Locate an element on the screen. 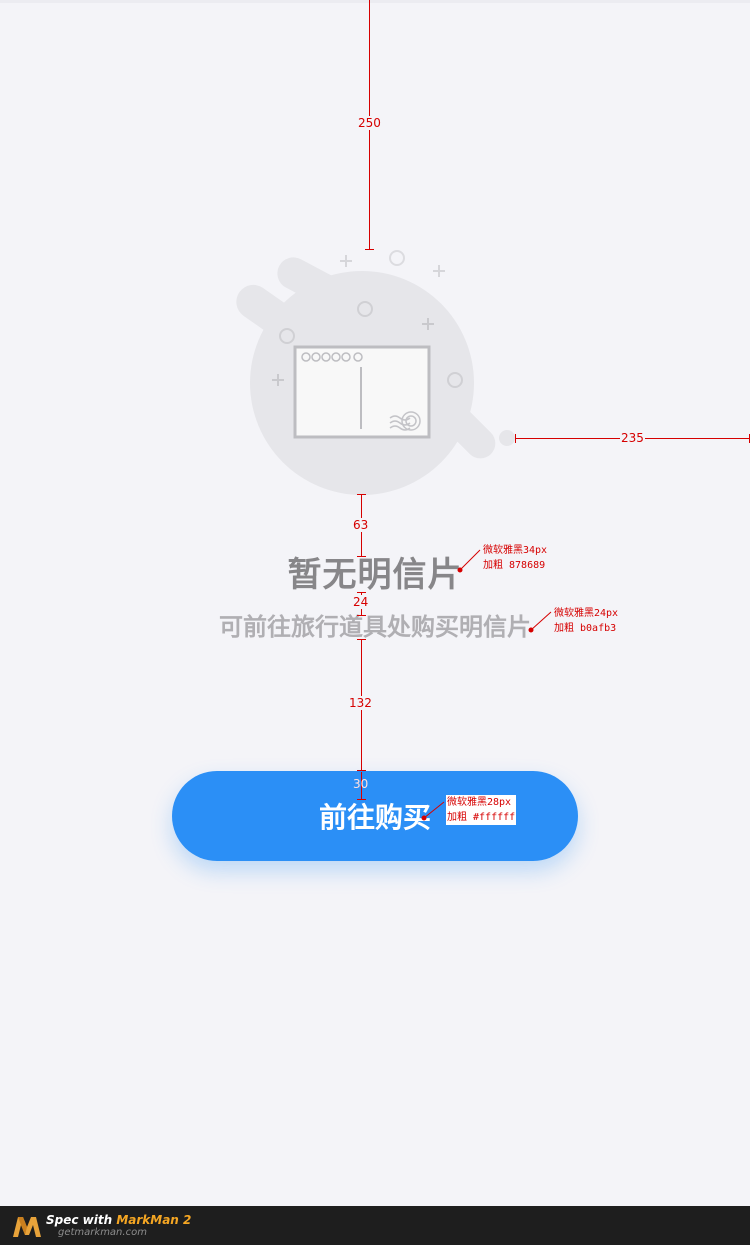 The height and width of the screenshot is (1245, 750). footer-brand: MarkMan 2 is located at coordinates (154, 1220).